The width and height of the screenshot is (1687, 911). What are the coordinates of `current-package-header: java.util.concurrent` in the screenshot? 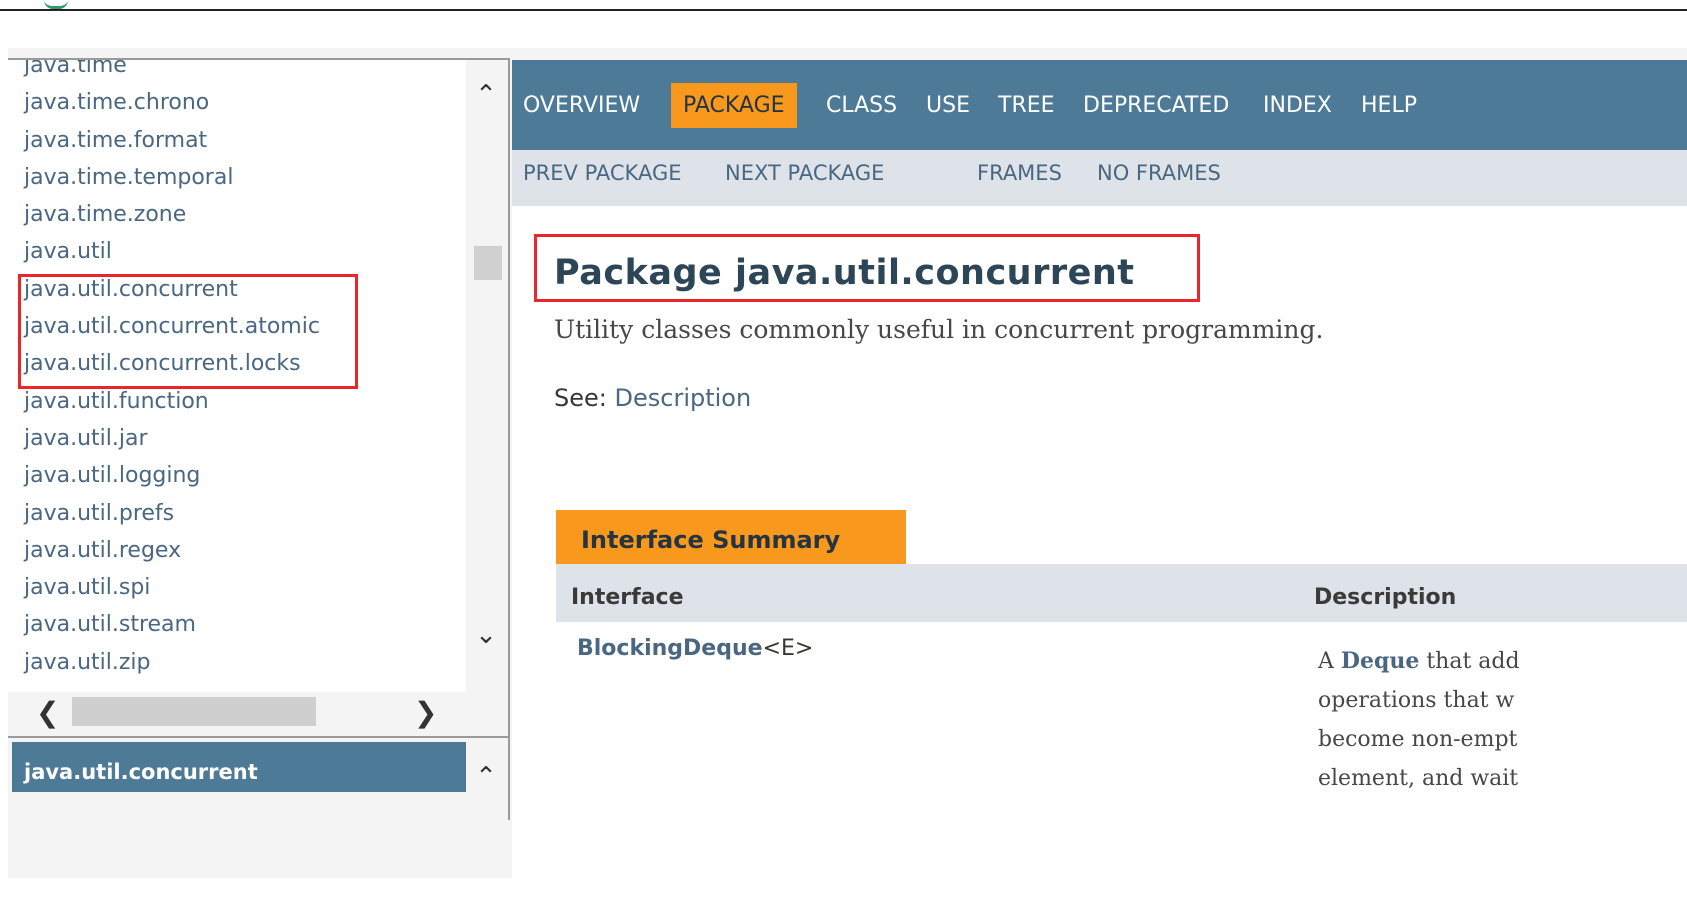 It's located at (239, 767).